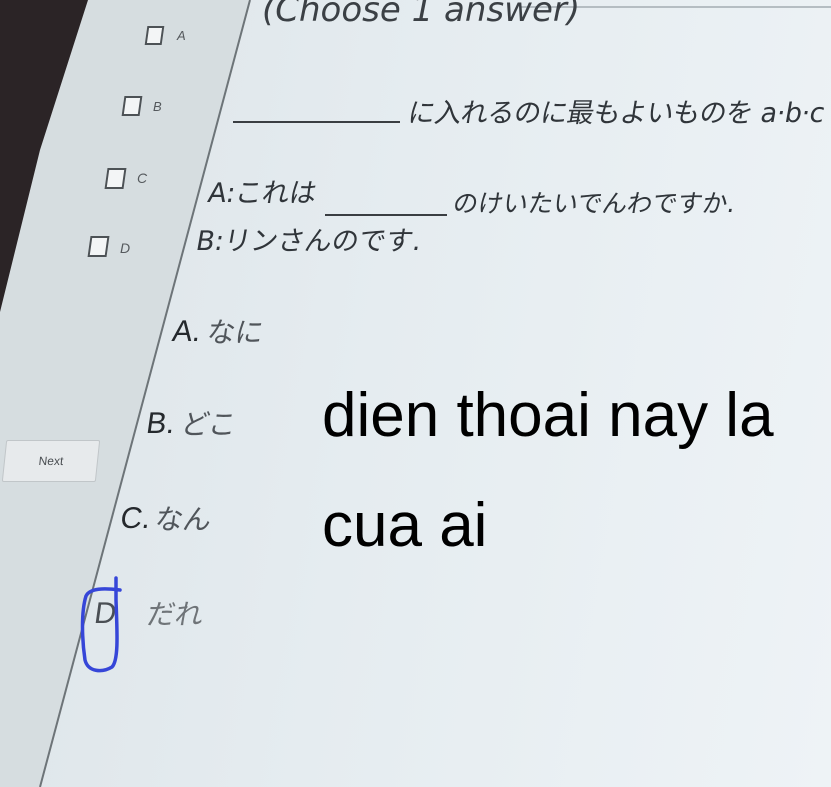  I want to click on option-c-letter: C., so click(135, 518).